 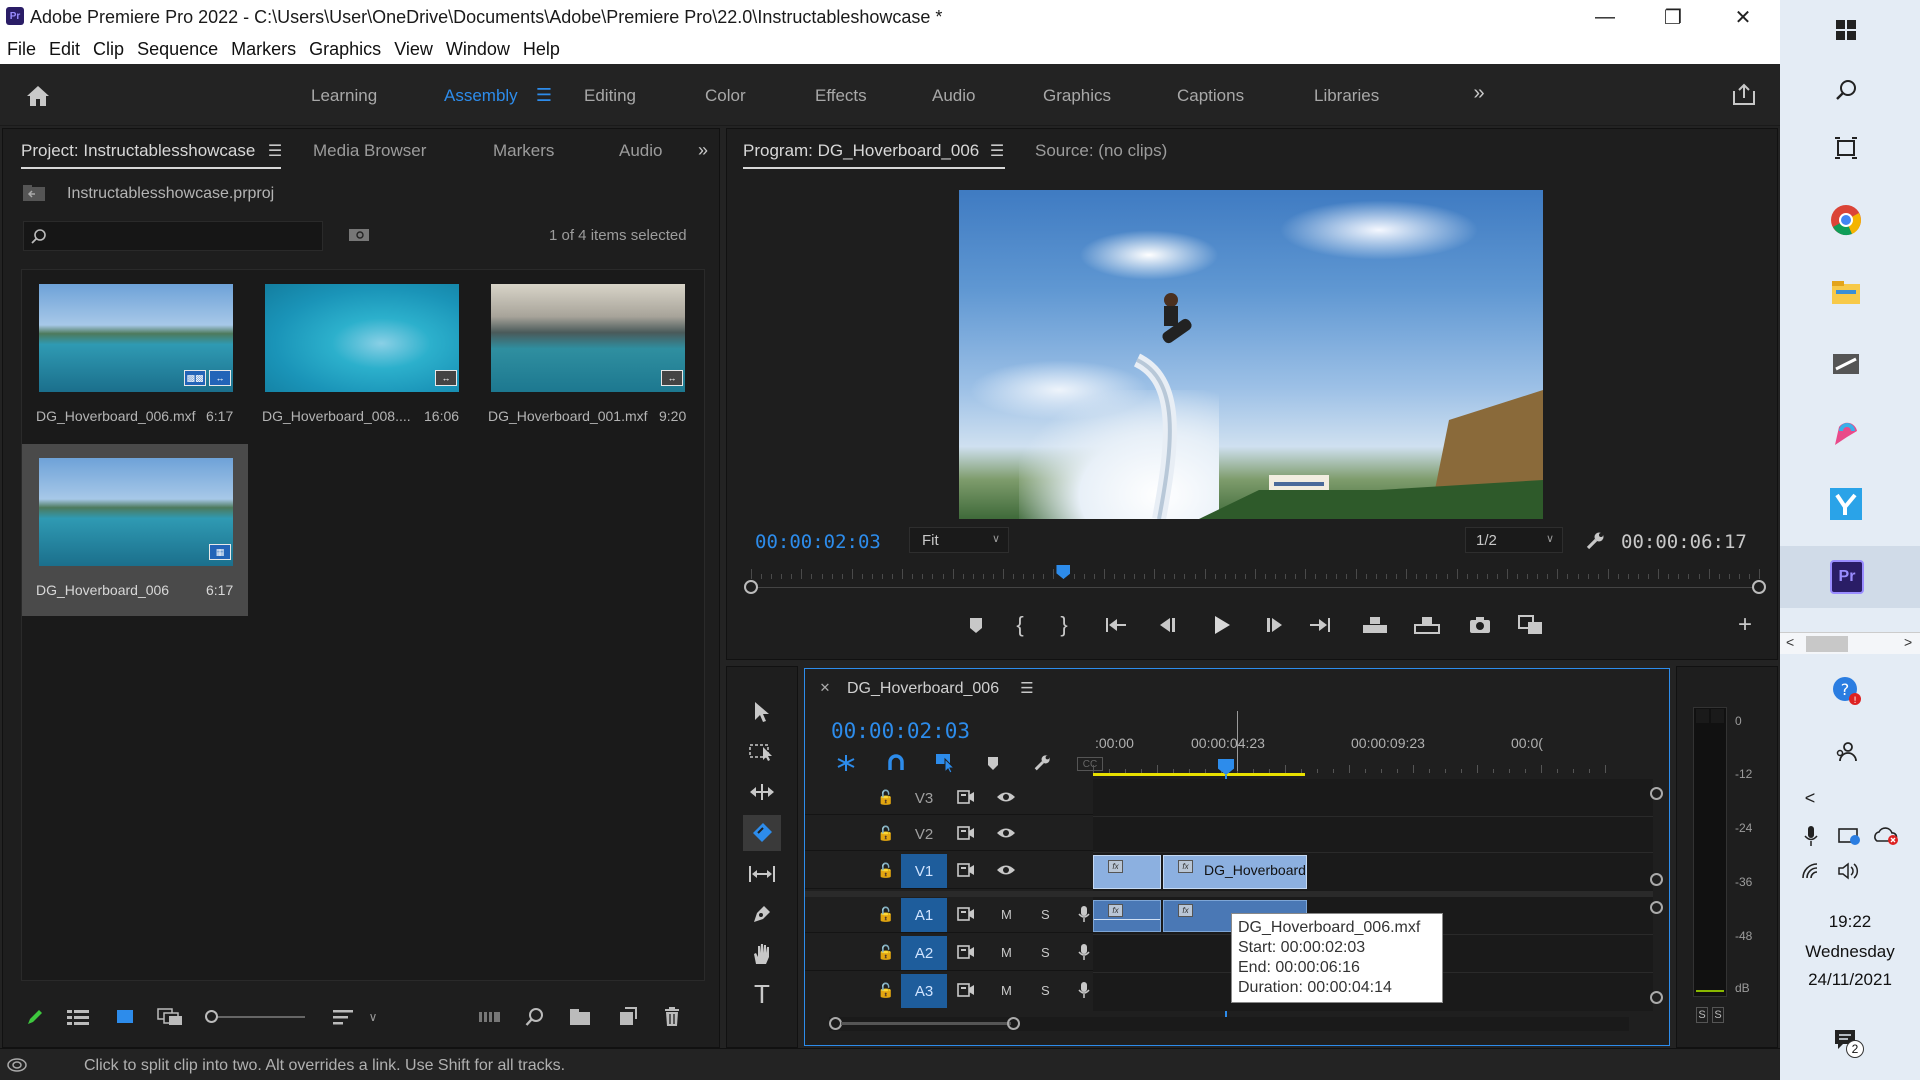 I want to click on workspace-captions: Captions, so click(x=1210, y=96).